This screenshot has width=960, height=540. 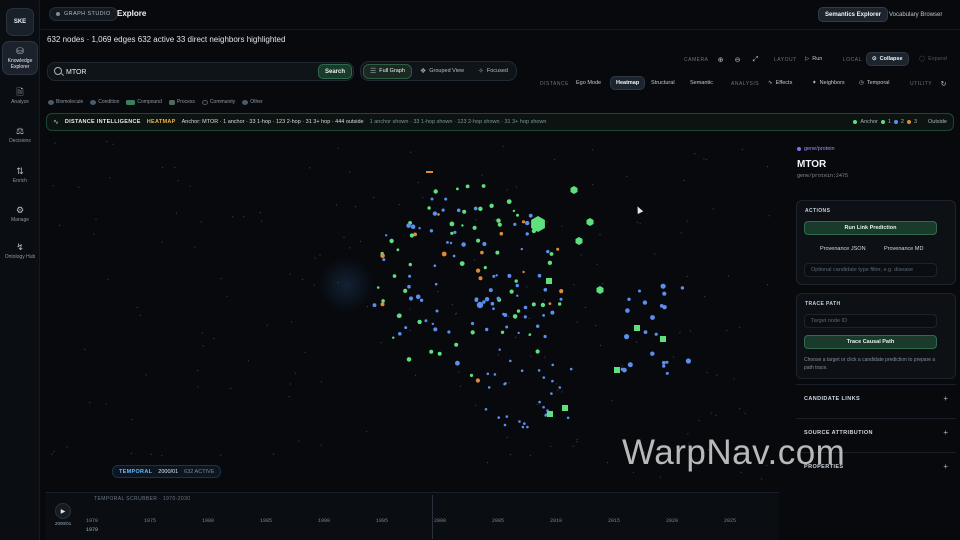 What do you see at coordinates (874, 83) in the screenshot?
I see `temporal-button: ◷ Temporal` at bounding box center [874, 83].